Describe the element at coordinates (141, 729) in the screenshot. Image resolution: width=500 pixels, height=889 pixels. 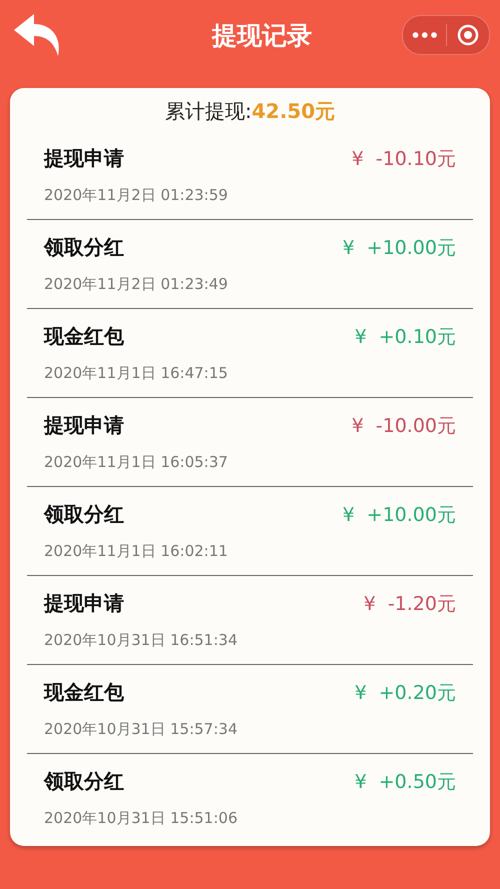
I see `record-time: 2020年10月31日 15:57:34` at that location.